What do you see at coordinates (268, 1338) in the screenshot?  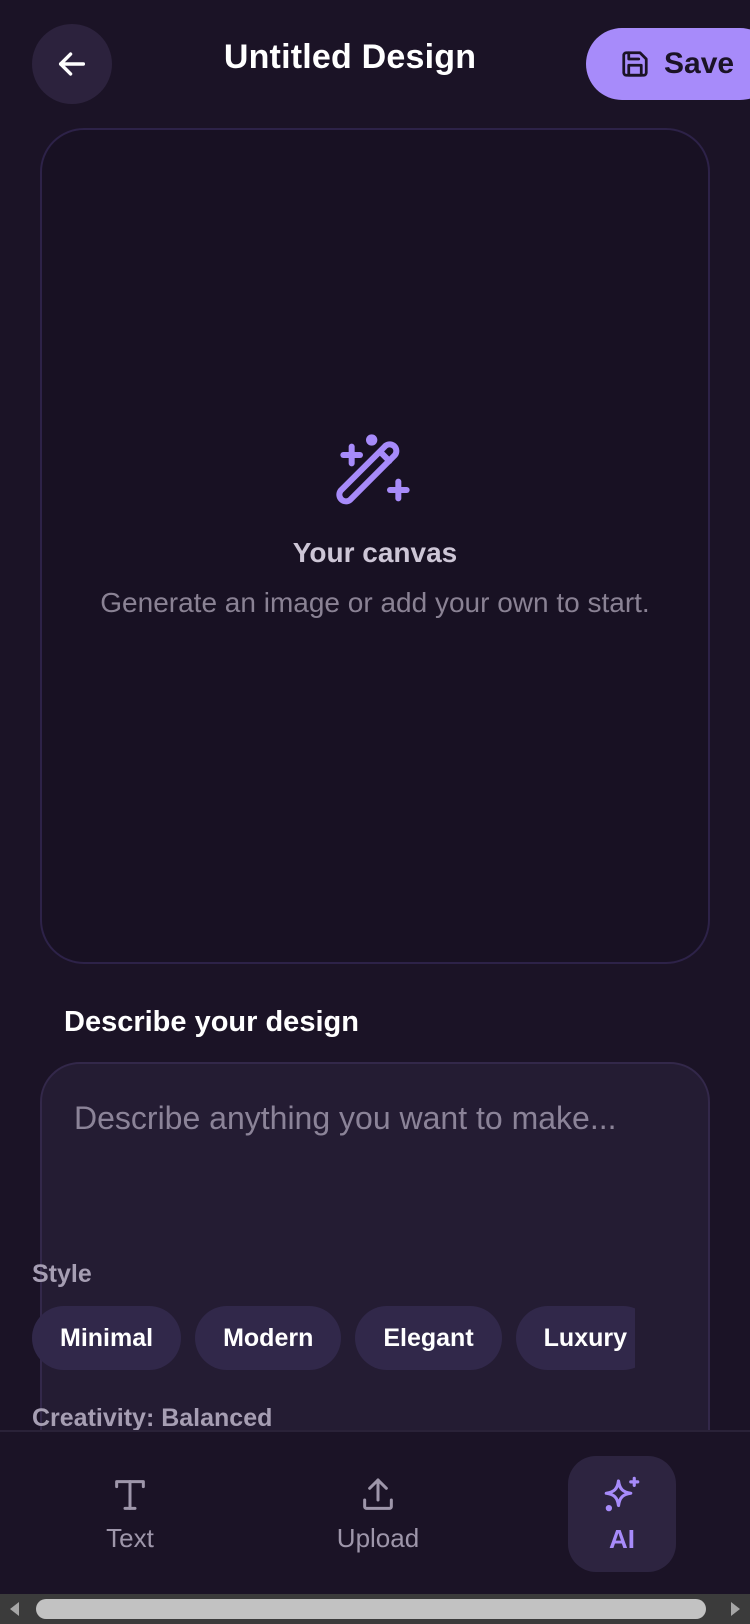 I see `style-chip-modern: Modern` at bounding box center [268, 1338].